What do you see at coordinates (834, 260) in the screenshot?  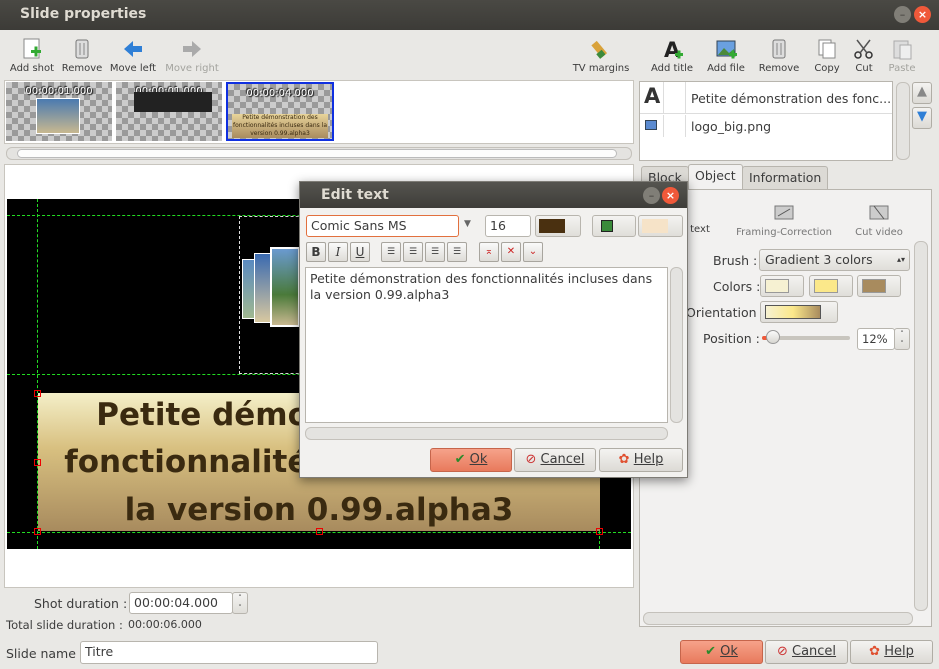 I see `brush-select: Gradient 3 colors ▴▾` at bounding box center [834, 260].